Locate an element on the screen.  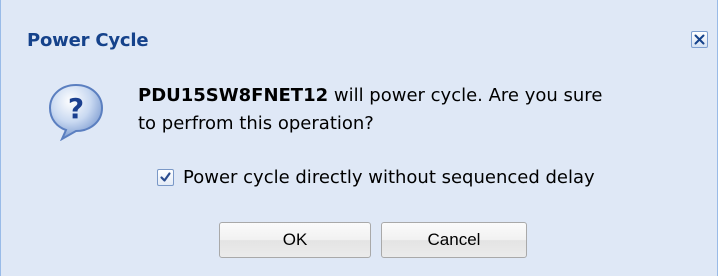
cancel-button: Cancel is located at coordinates (454, 240).